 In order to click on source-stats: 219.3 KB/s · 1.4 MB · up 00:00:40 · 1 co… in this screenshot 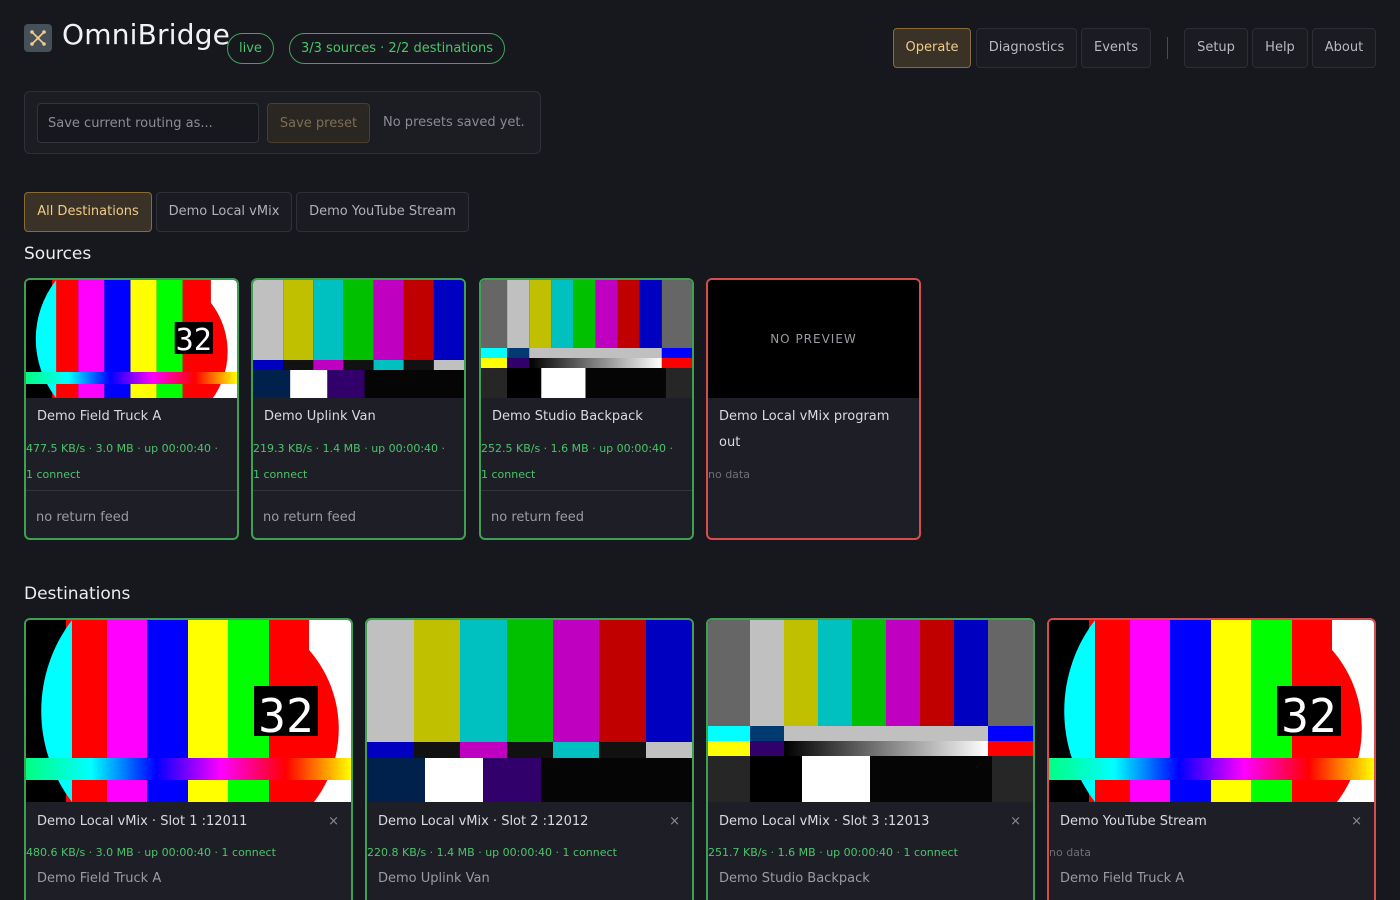, I will do `click(349, 461)`.